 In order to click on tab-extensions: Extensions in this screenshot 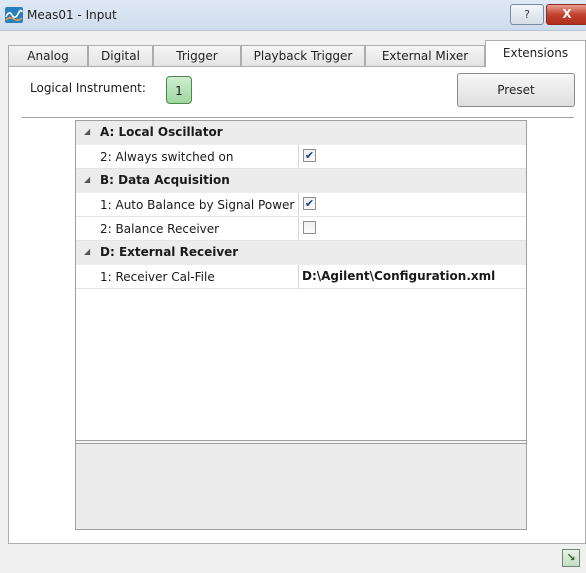, I will do `click(535, 53)`.